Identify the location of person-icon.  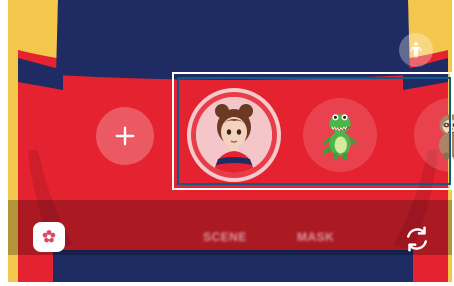
(416, 50).